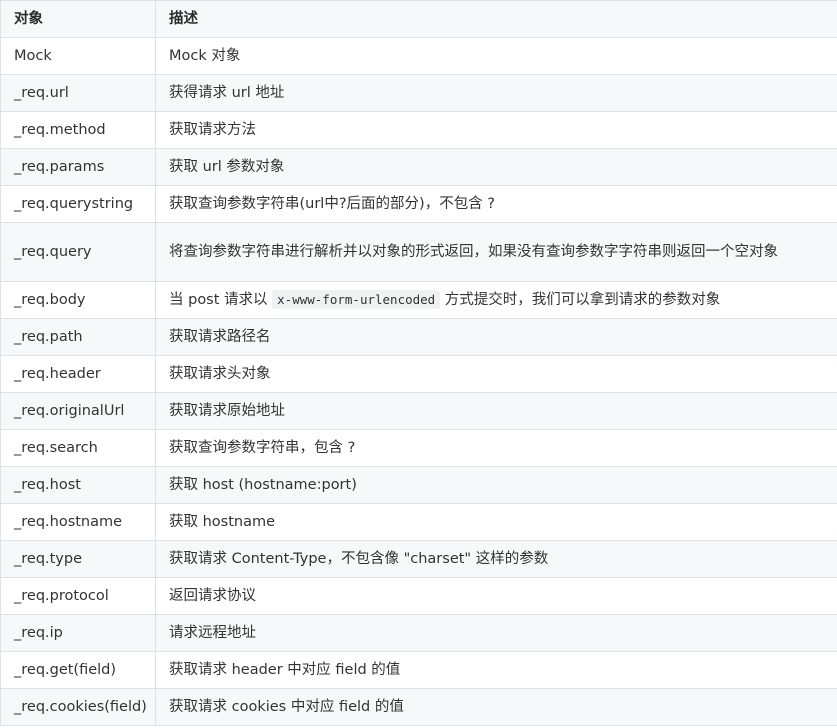  Describe the element at coordinates (78, 204) in the screenshot. I see `object-cell: _req.querystring` at that location.